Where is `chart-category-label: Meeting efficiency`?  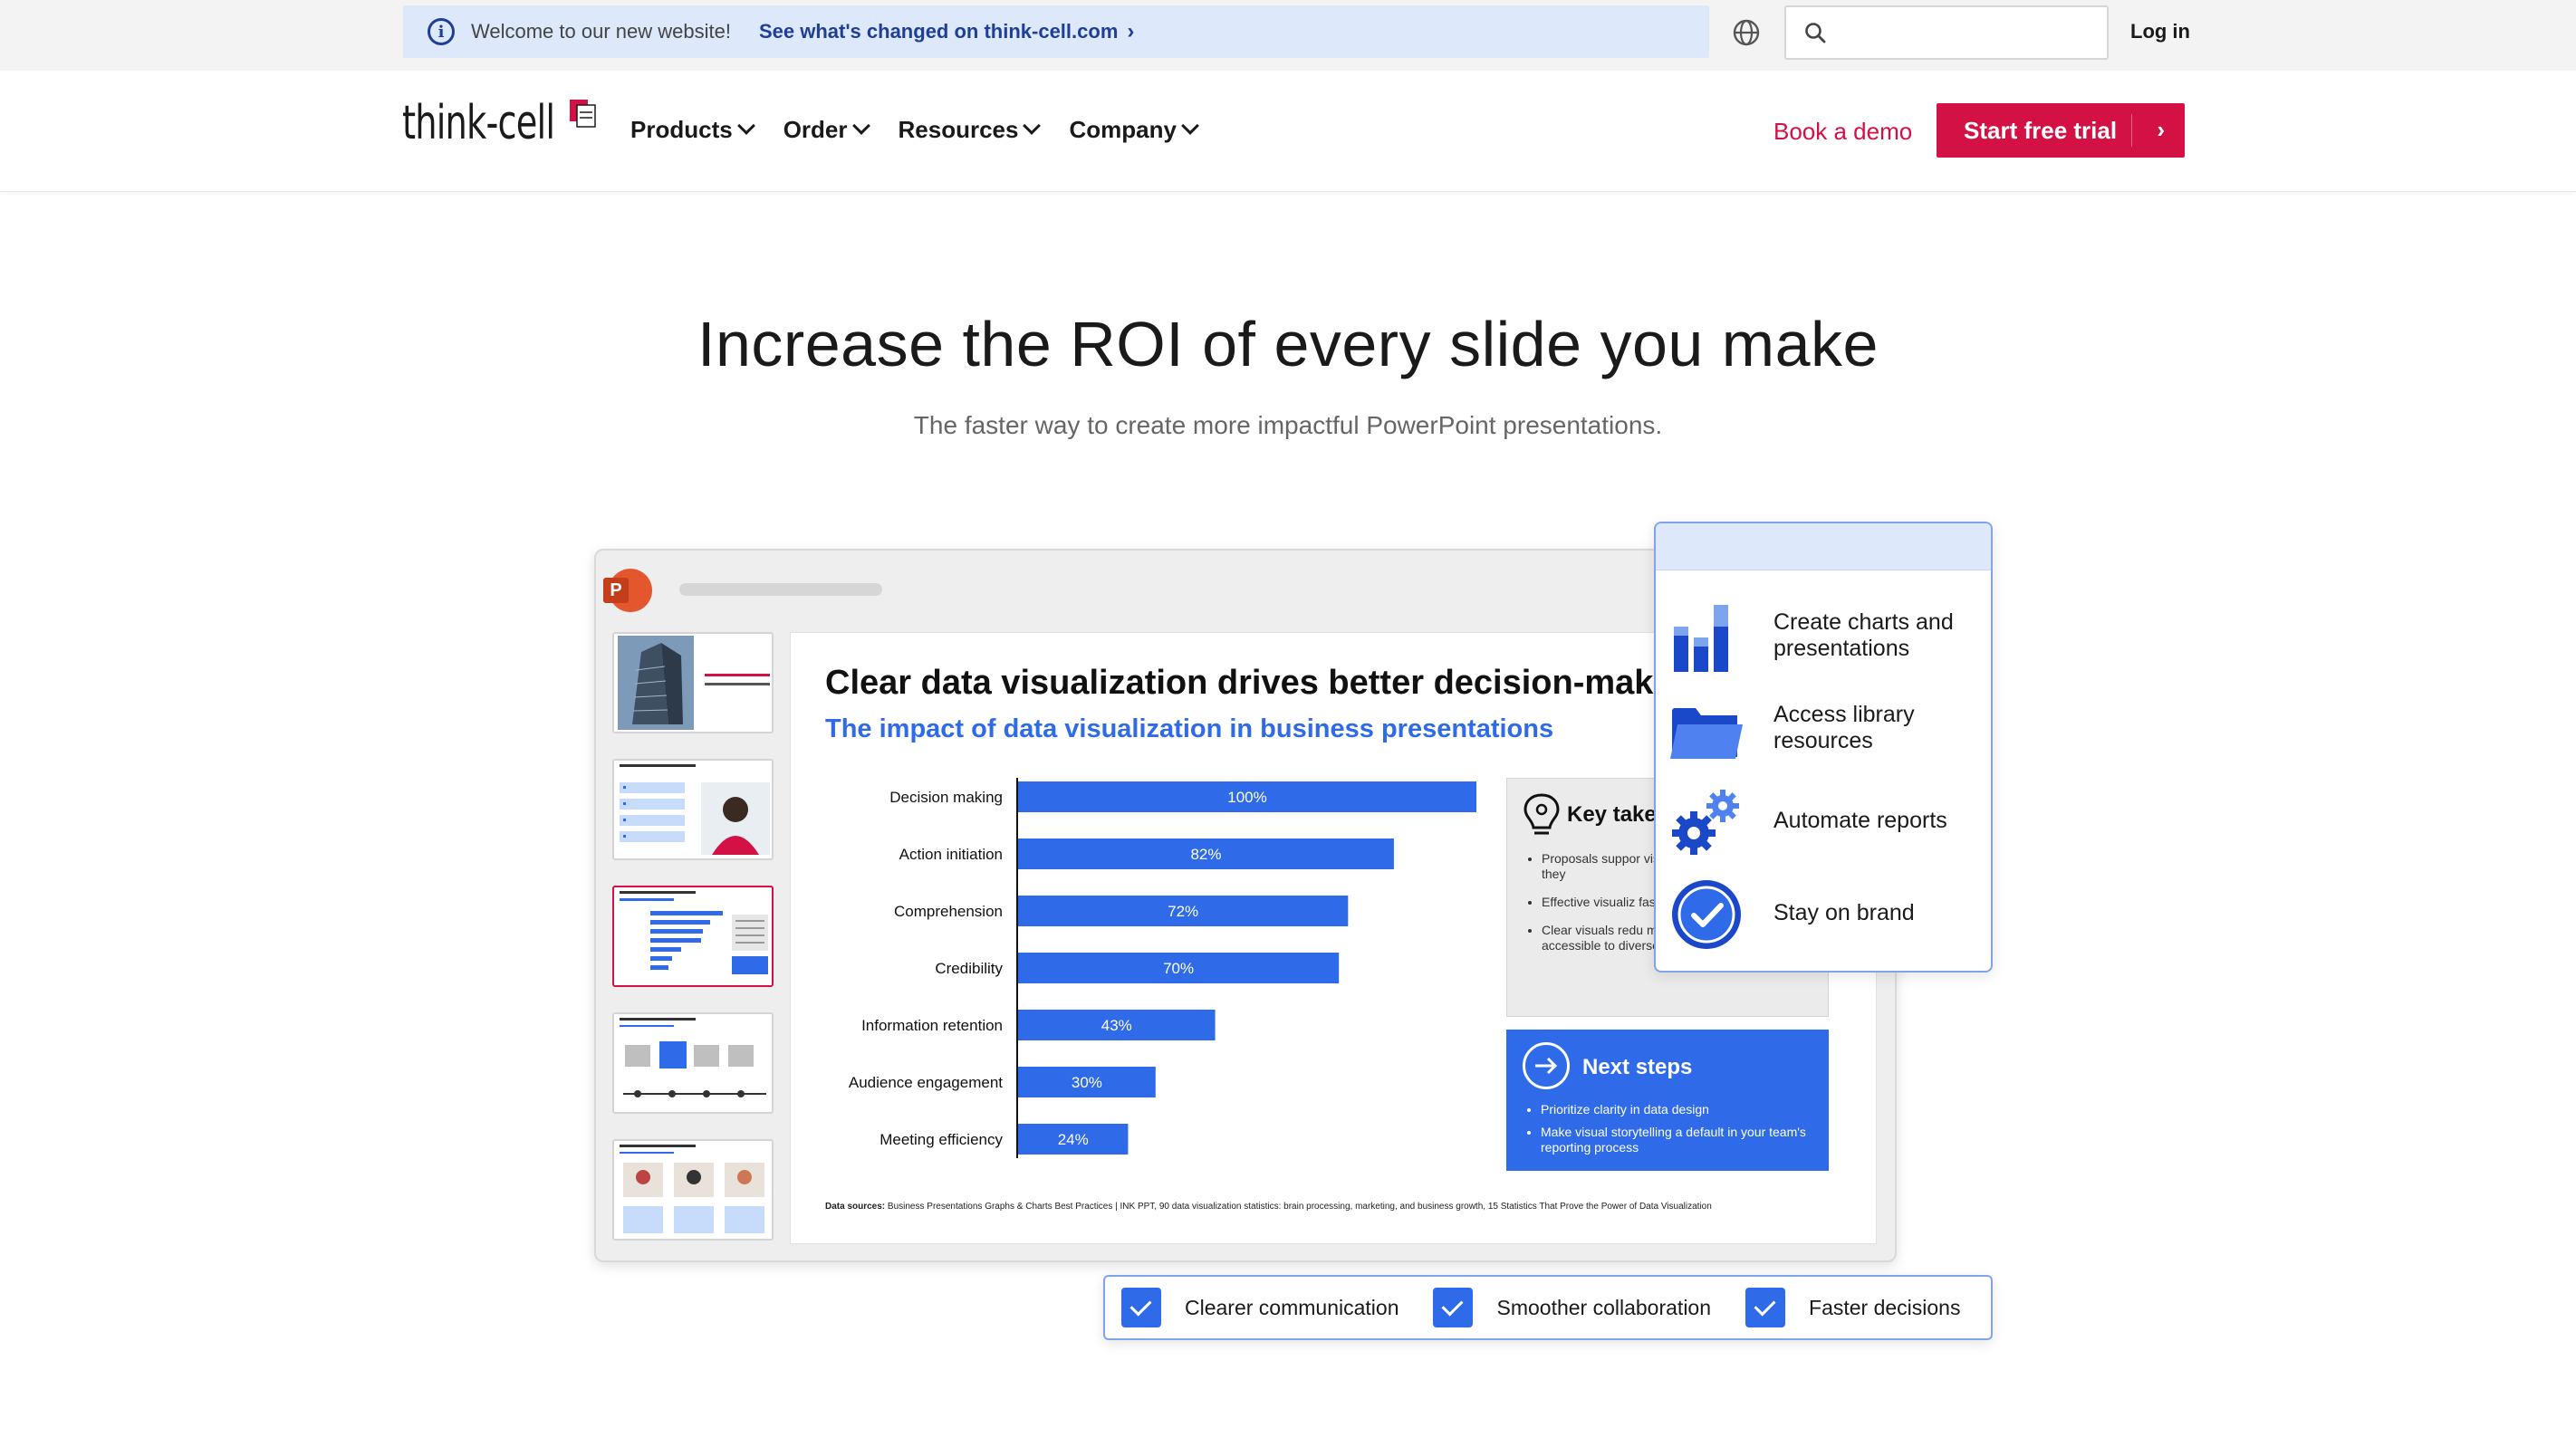
chart-category-label: Meeting efficiency is located at coordinates (941, 1139).